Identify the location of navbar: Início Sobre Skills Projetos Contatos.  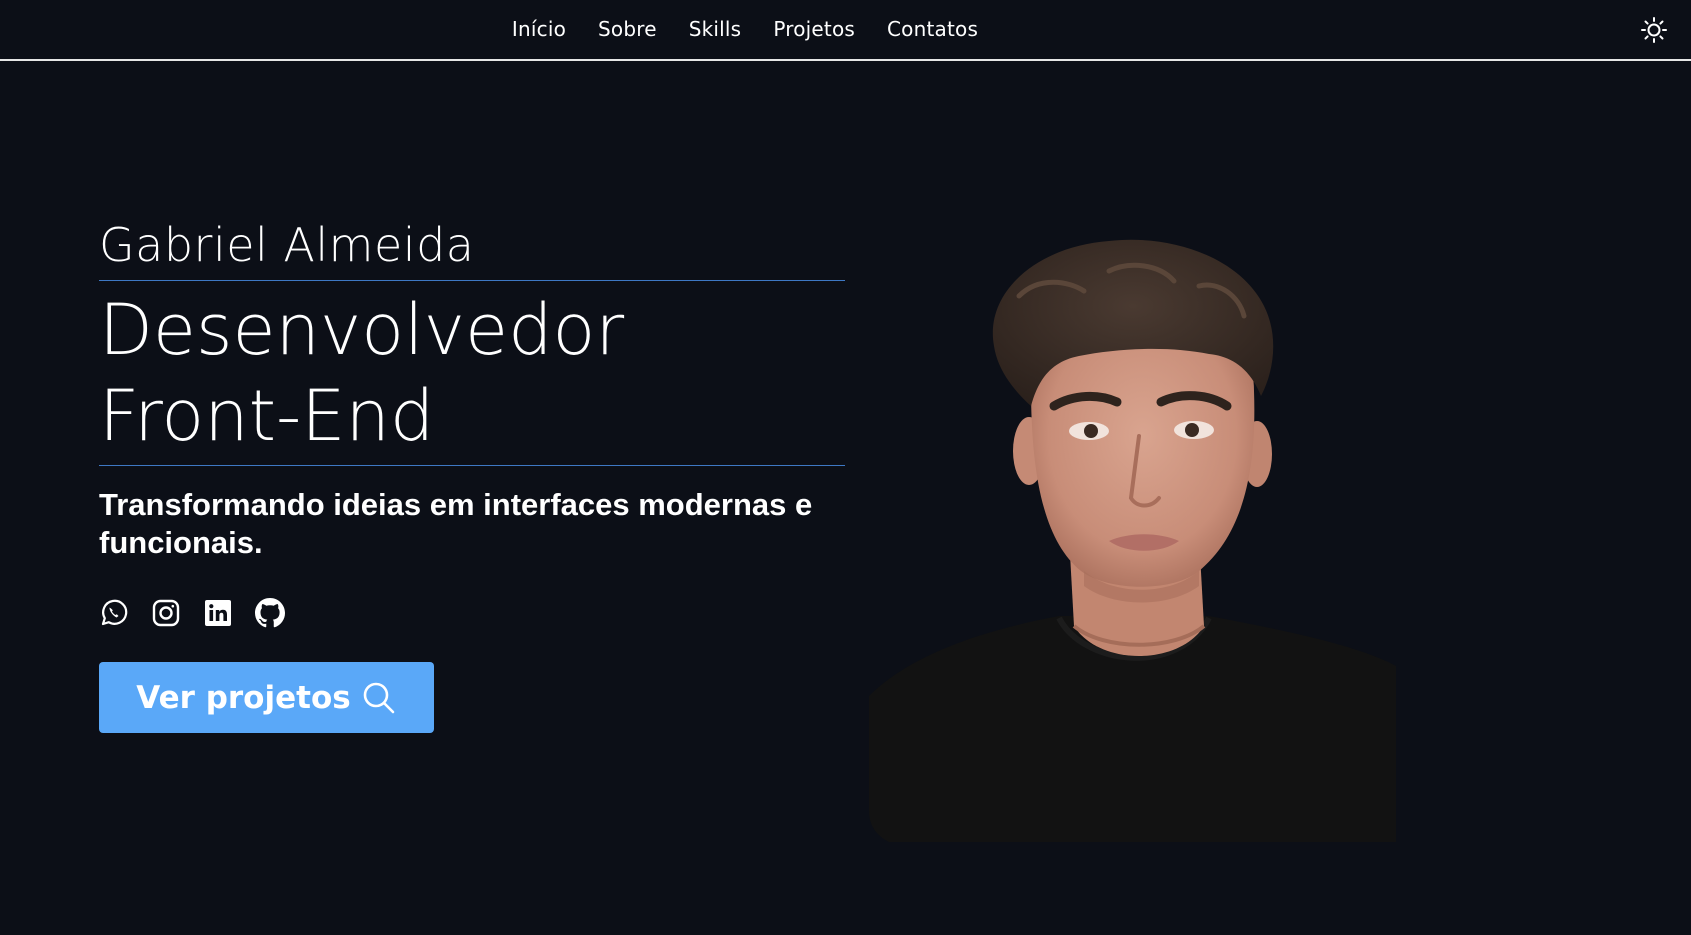
(845, 30).